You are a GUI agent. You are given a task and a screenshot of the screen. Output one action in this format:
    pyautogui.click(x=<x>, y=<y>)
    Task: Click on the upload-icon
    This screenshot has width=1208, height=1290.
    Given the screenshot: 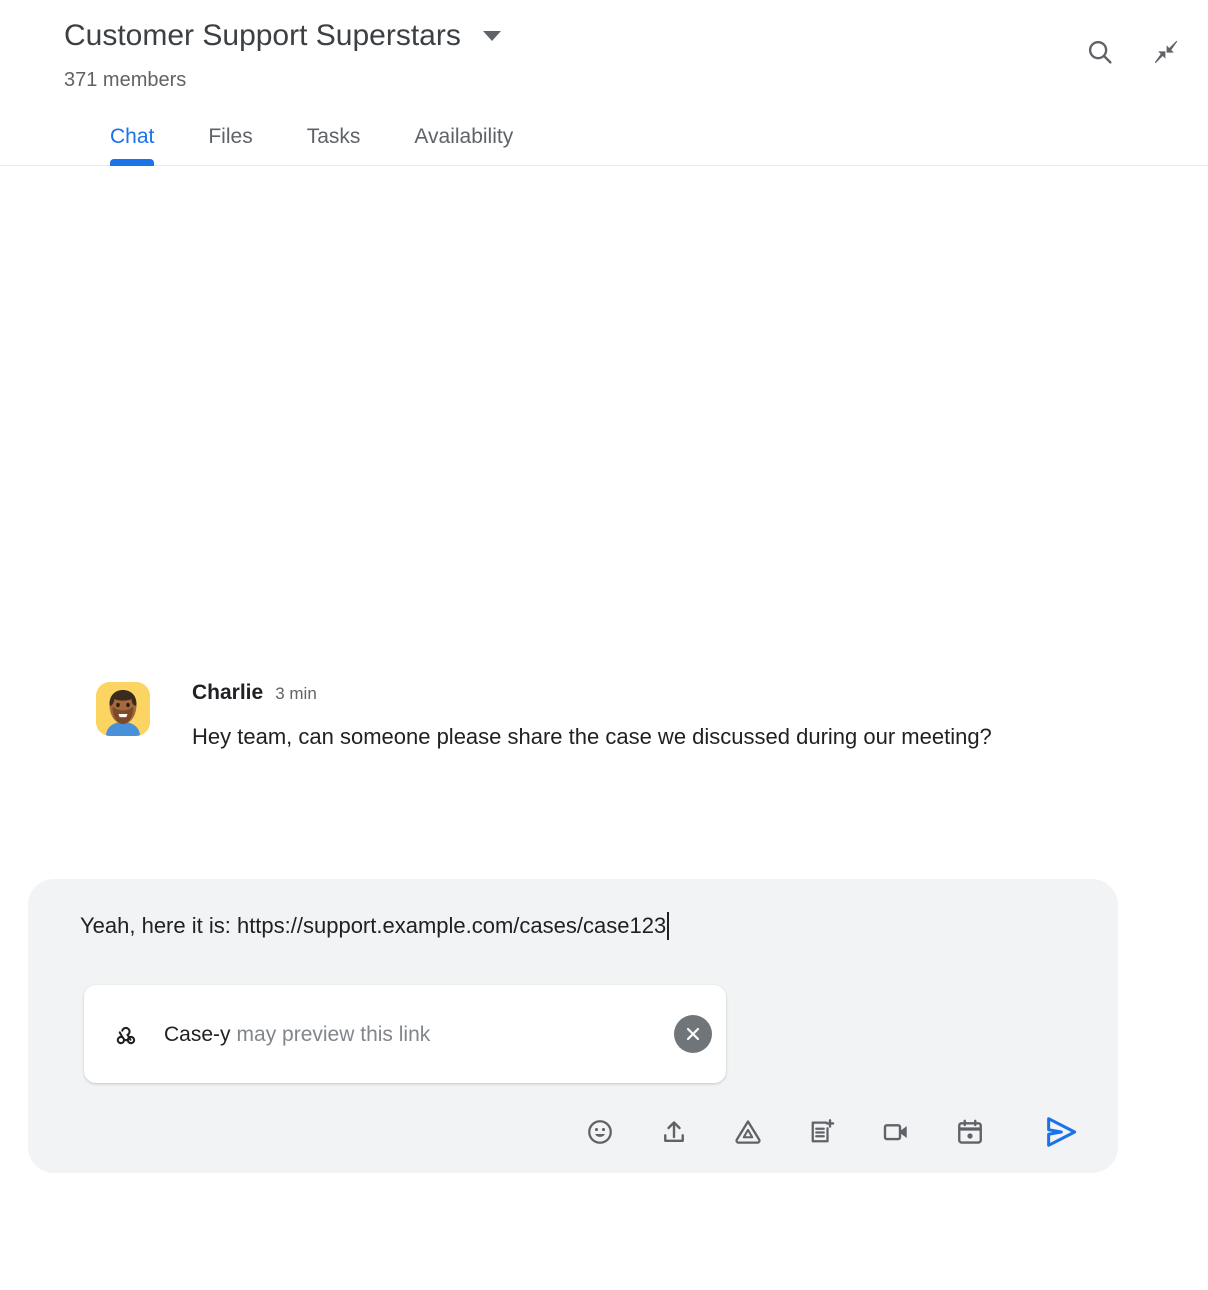 What is the action you would take?
    pyautogui.click(x=674, y=1132)
    